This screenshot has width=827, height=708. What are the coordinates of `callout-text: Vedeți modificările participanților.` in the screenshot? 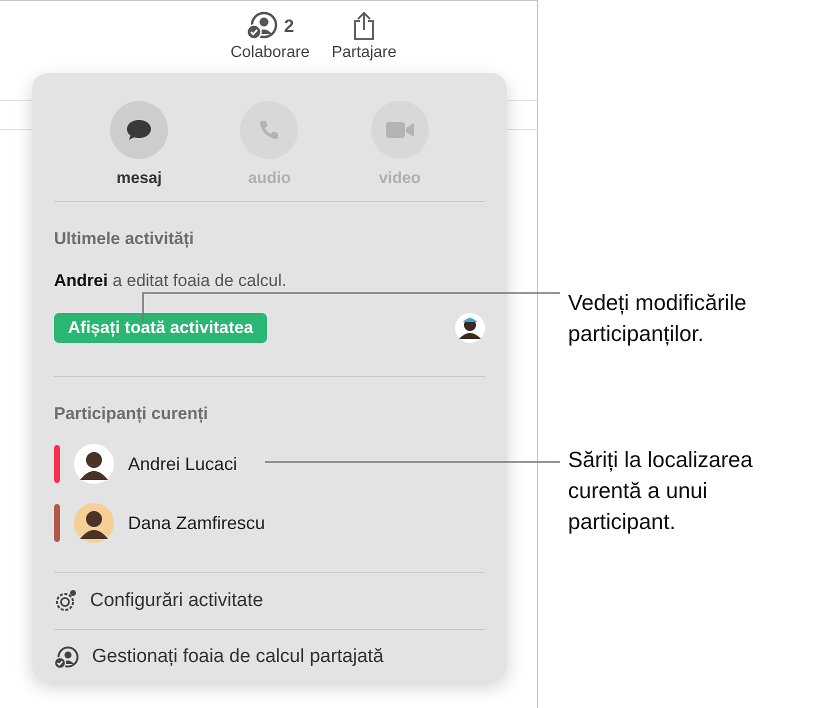 It's located at (658, 318).